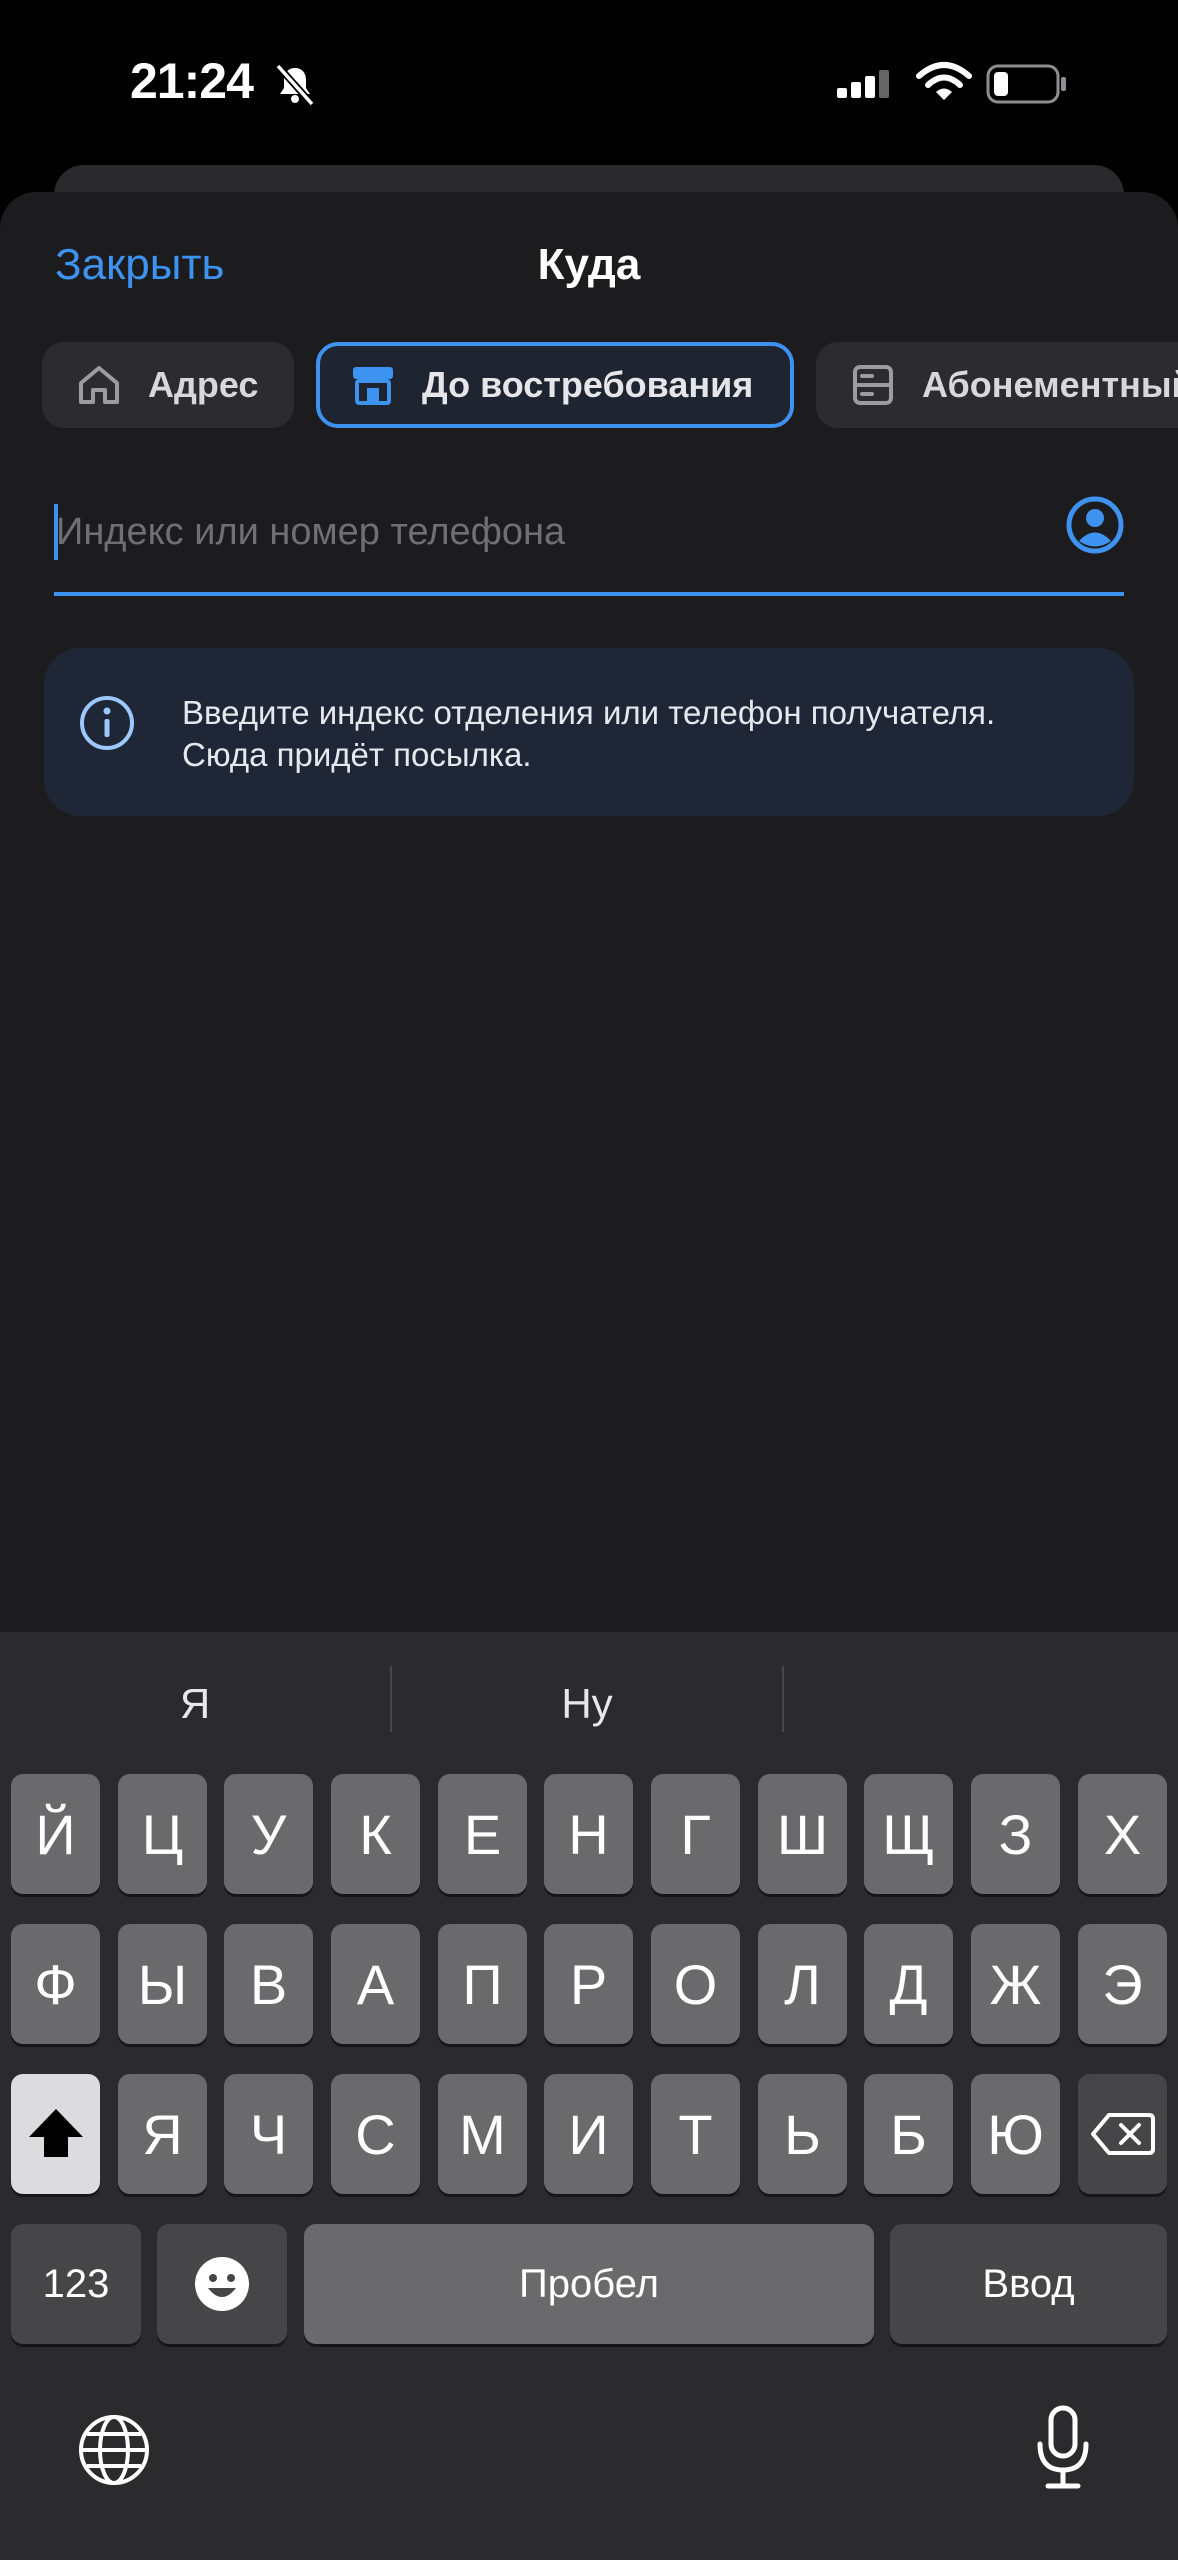 The image size is (1178, 2560). Describe the element at coordinates (1063, 2448) in the screenshot. I see `microphone-icon` at that location.